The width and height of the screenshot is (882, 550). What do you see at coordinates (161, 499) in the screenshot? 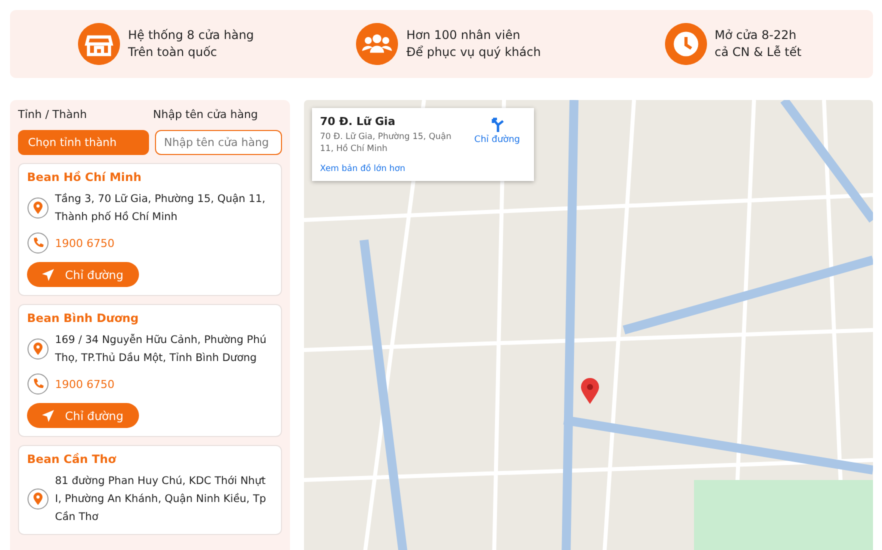
I see `store-address: 81 đường Phan Huy Chú, KDC Thới Nhựt I, Phường An Khánh, Quận Ninh Kiều, Tp Cần Thơ` at bounding box center [161, 499].